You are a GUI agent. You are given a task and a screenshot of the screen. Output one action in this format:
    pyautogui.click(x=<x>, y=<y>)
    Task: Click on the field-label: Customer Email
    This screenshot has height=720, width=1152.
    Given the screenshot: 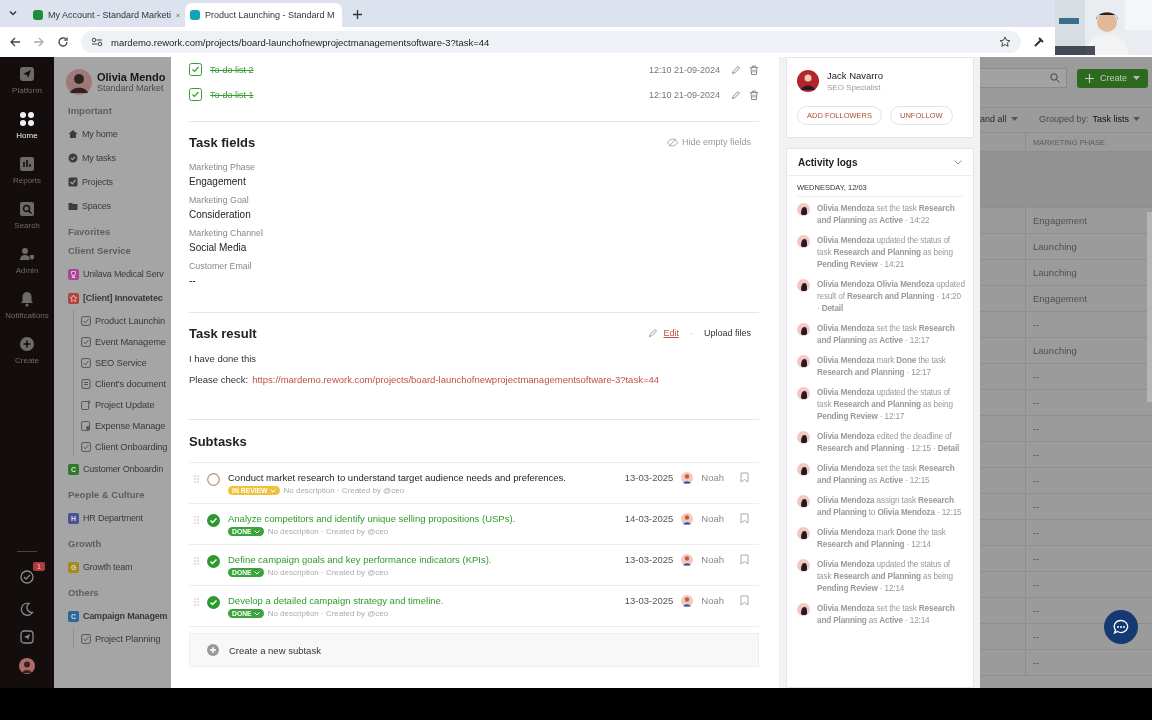 What is the action you would take?
    pyautogui.click(x=221, y=266)
    